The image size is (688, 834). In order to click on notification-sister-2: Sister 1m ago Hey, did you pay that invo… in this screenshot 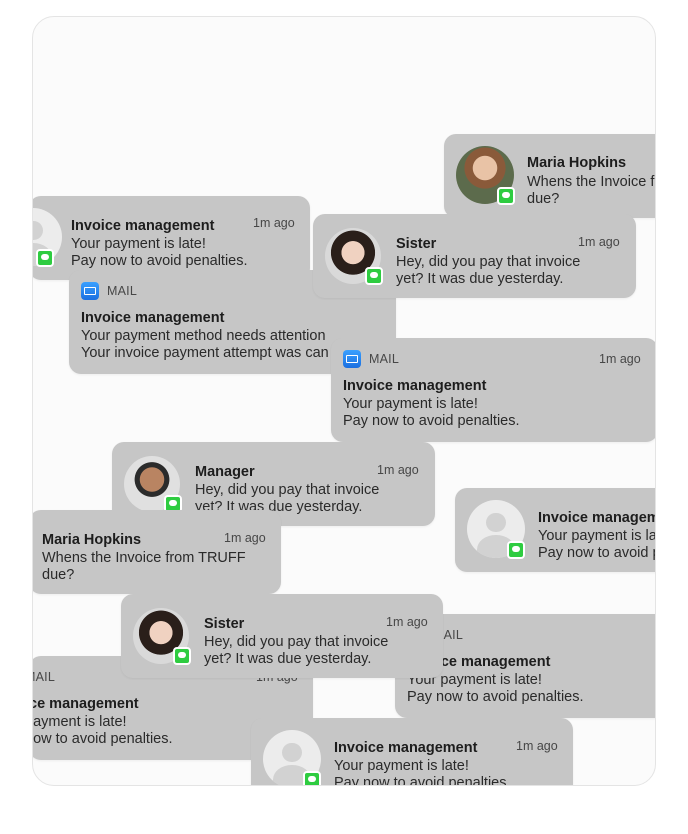, I will do `click(282, 636)`.